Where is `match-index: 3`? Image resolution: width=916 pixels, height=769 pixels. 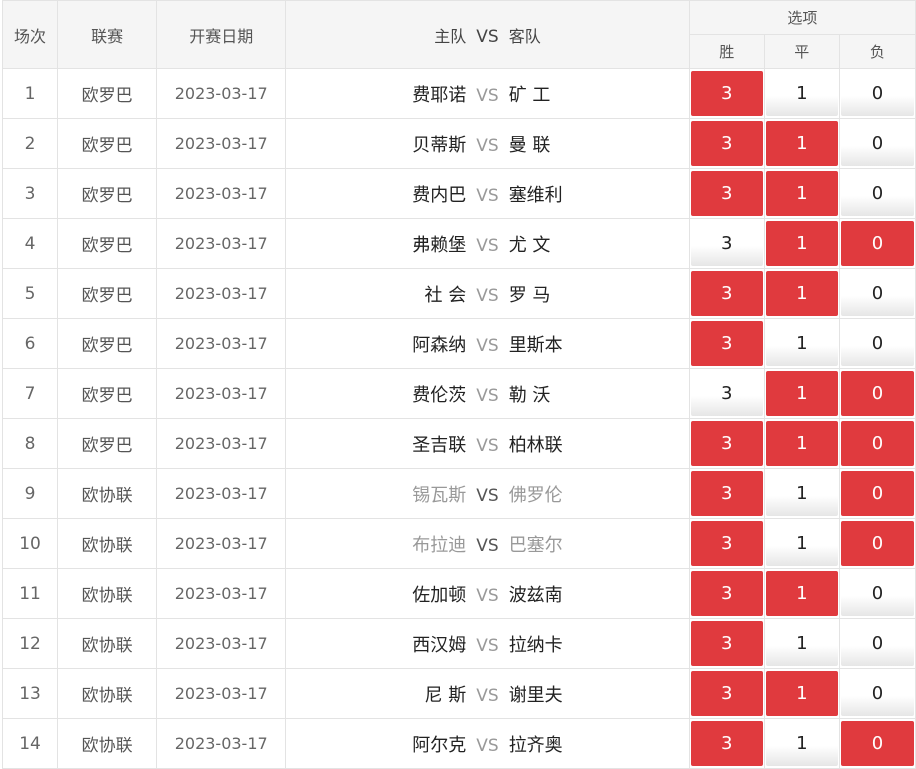 match-index: 3 is located at coordinates (30, 193).